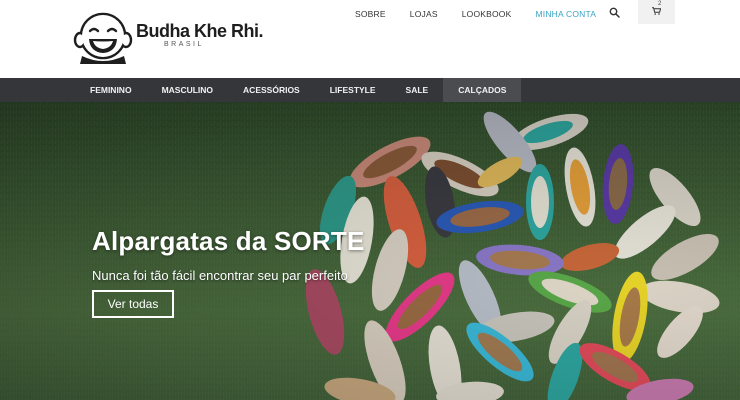 Image resolution: width=740 pixels, height=400 pixels. What do you see at coordinates (482, 90) in the screenshot?
I see `category-calcados: CALÇADOS` at bounding box center [482, 90].